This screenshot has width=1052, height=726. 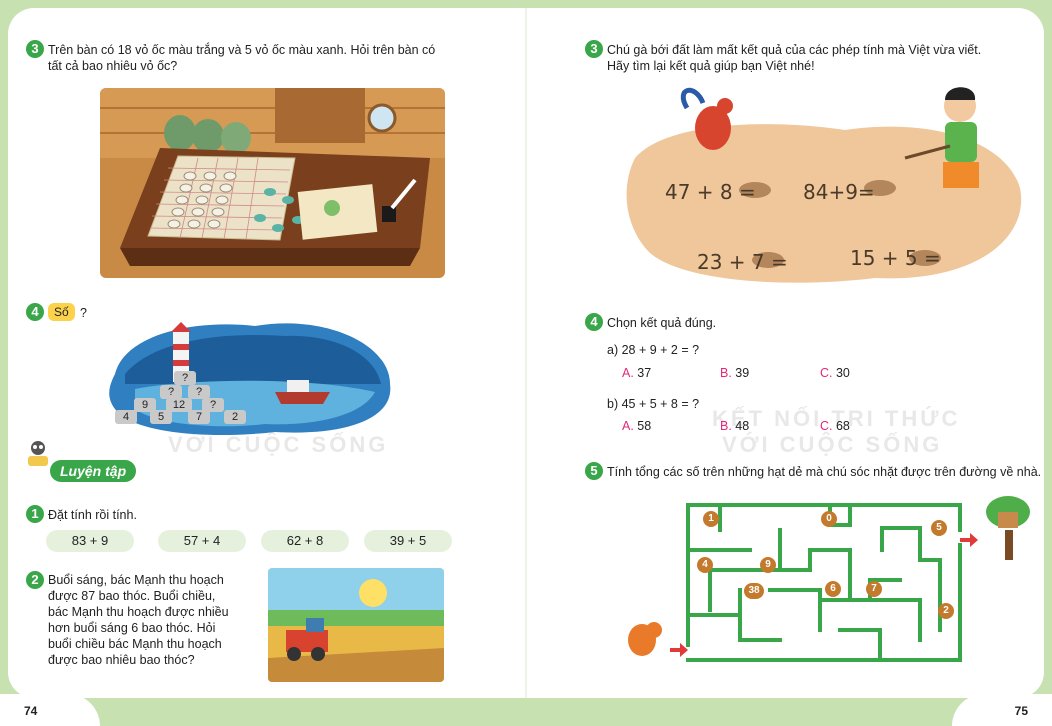 What do you see at coordinates (138, 612) in the screenshot?
I see `exercise-2-line: bác Mạnh thu hoạch được nhiều` at bounding box center [138, 612].